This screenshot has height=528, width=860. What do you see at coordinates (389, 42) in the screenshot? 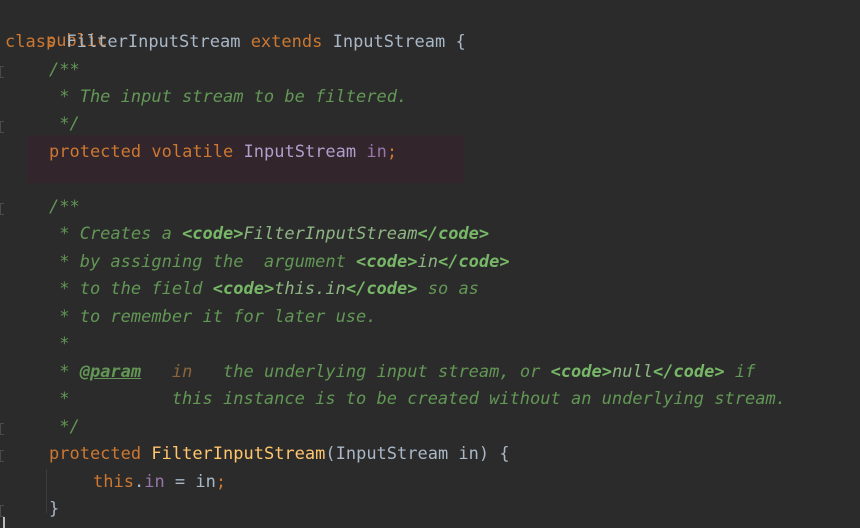
I see `base-class-name: InputStream` at bounding box center [389, 42].